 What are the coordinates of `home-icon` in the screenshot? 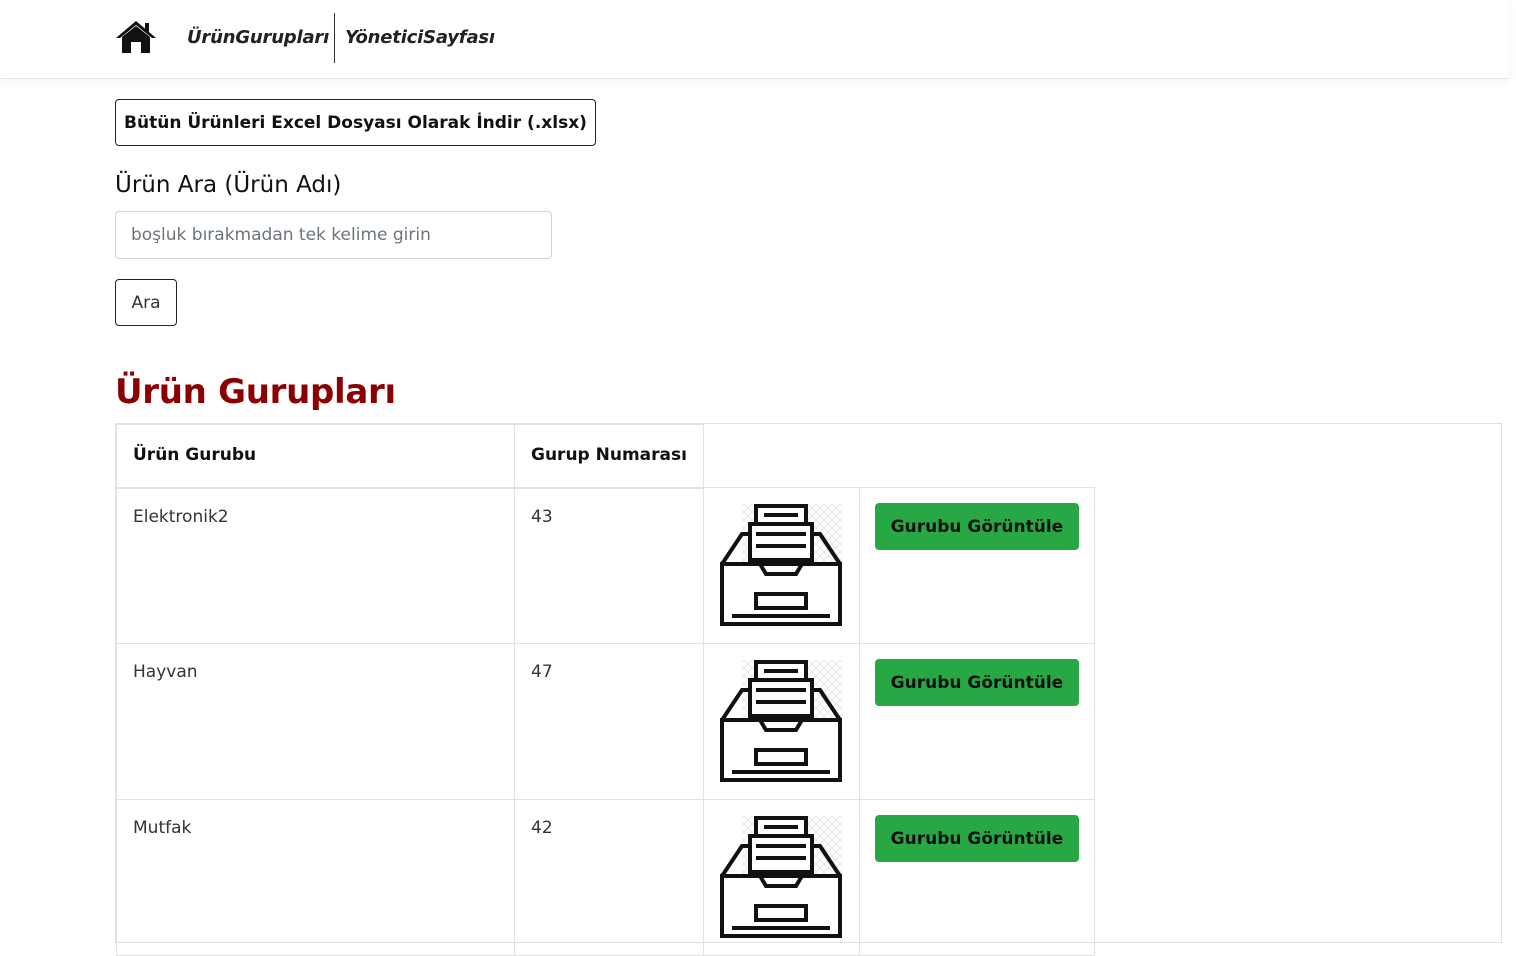 It's located at (136, 37).